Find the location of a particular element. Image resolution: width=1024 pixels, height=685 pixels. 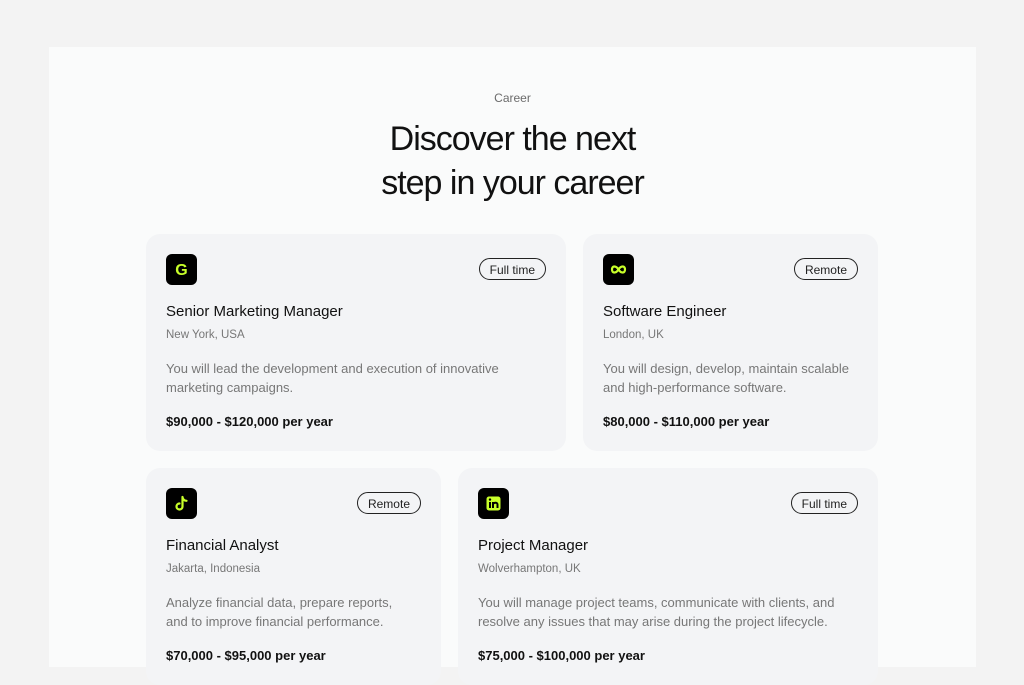

tiktok-logo-icon is located at coordinates (181, 503).